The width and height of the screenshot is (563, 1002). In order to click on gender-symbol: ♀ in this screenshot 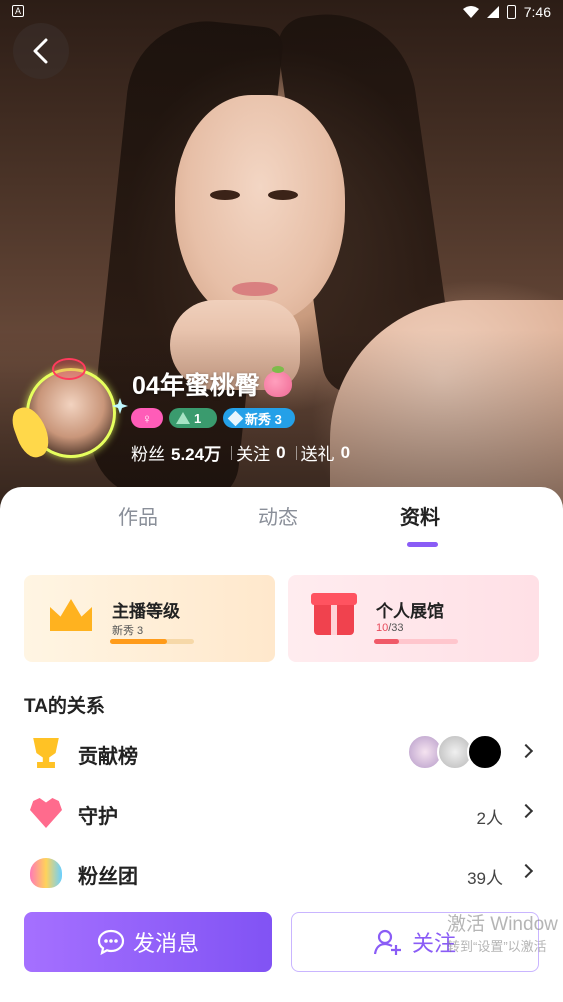, I will do `click(147, 418)`.